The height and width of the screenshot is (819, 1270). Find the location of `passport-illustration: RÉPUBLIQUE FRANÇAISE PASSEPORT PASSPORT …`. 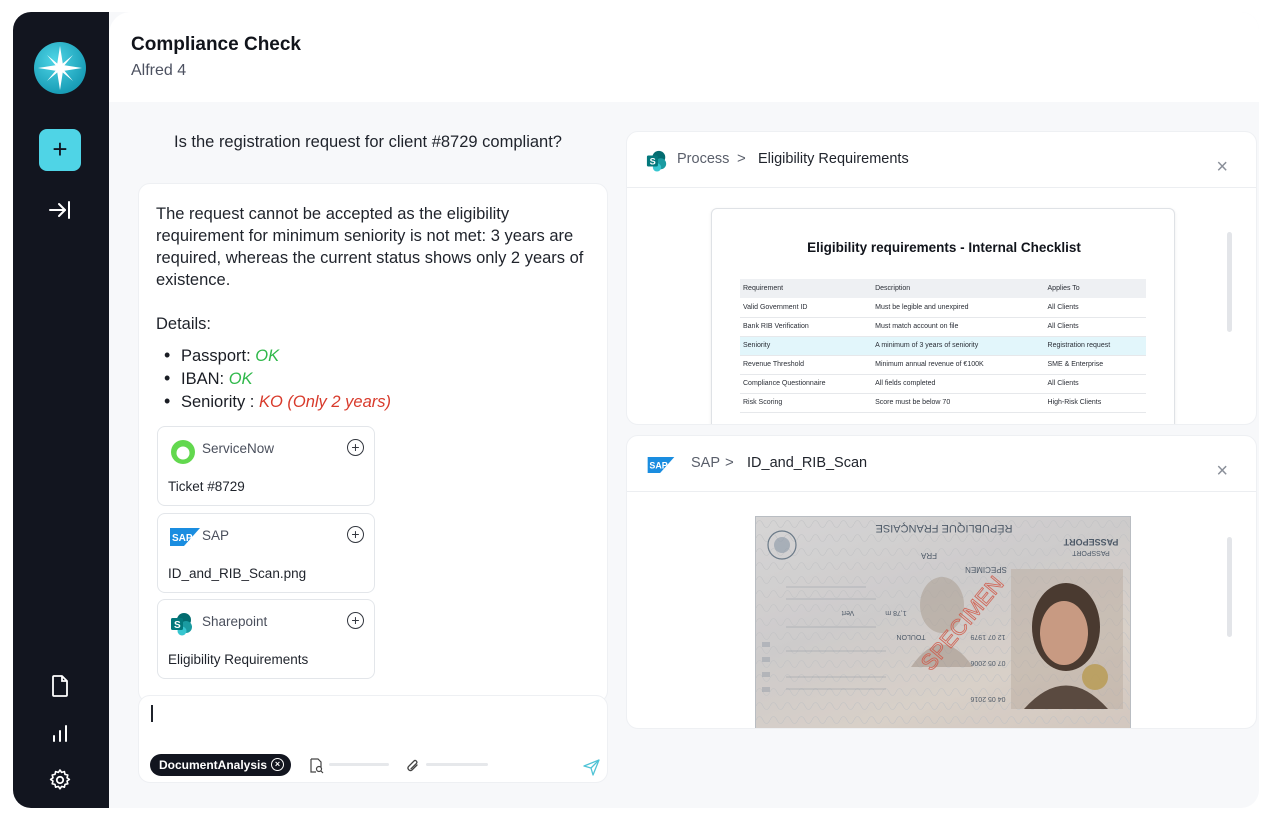

passport-illustration: RÉPUBLIQUE FRANÇAISE PASSEPORT PASSPORT … is located at coordinates (943, 622).